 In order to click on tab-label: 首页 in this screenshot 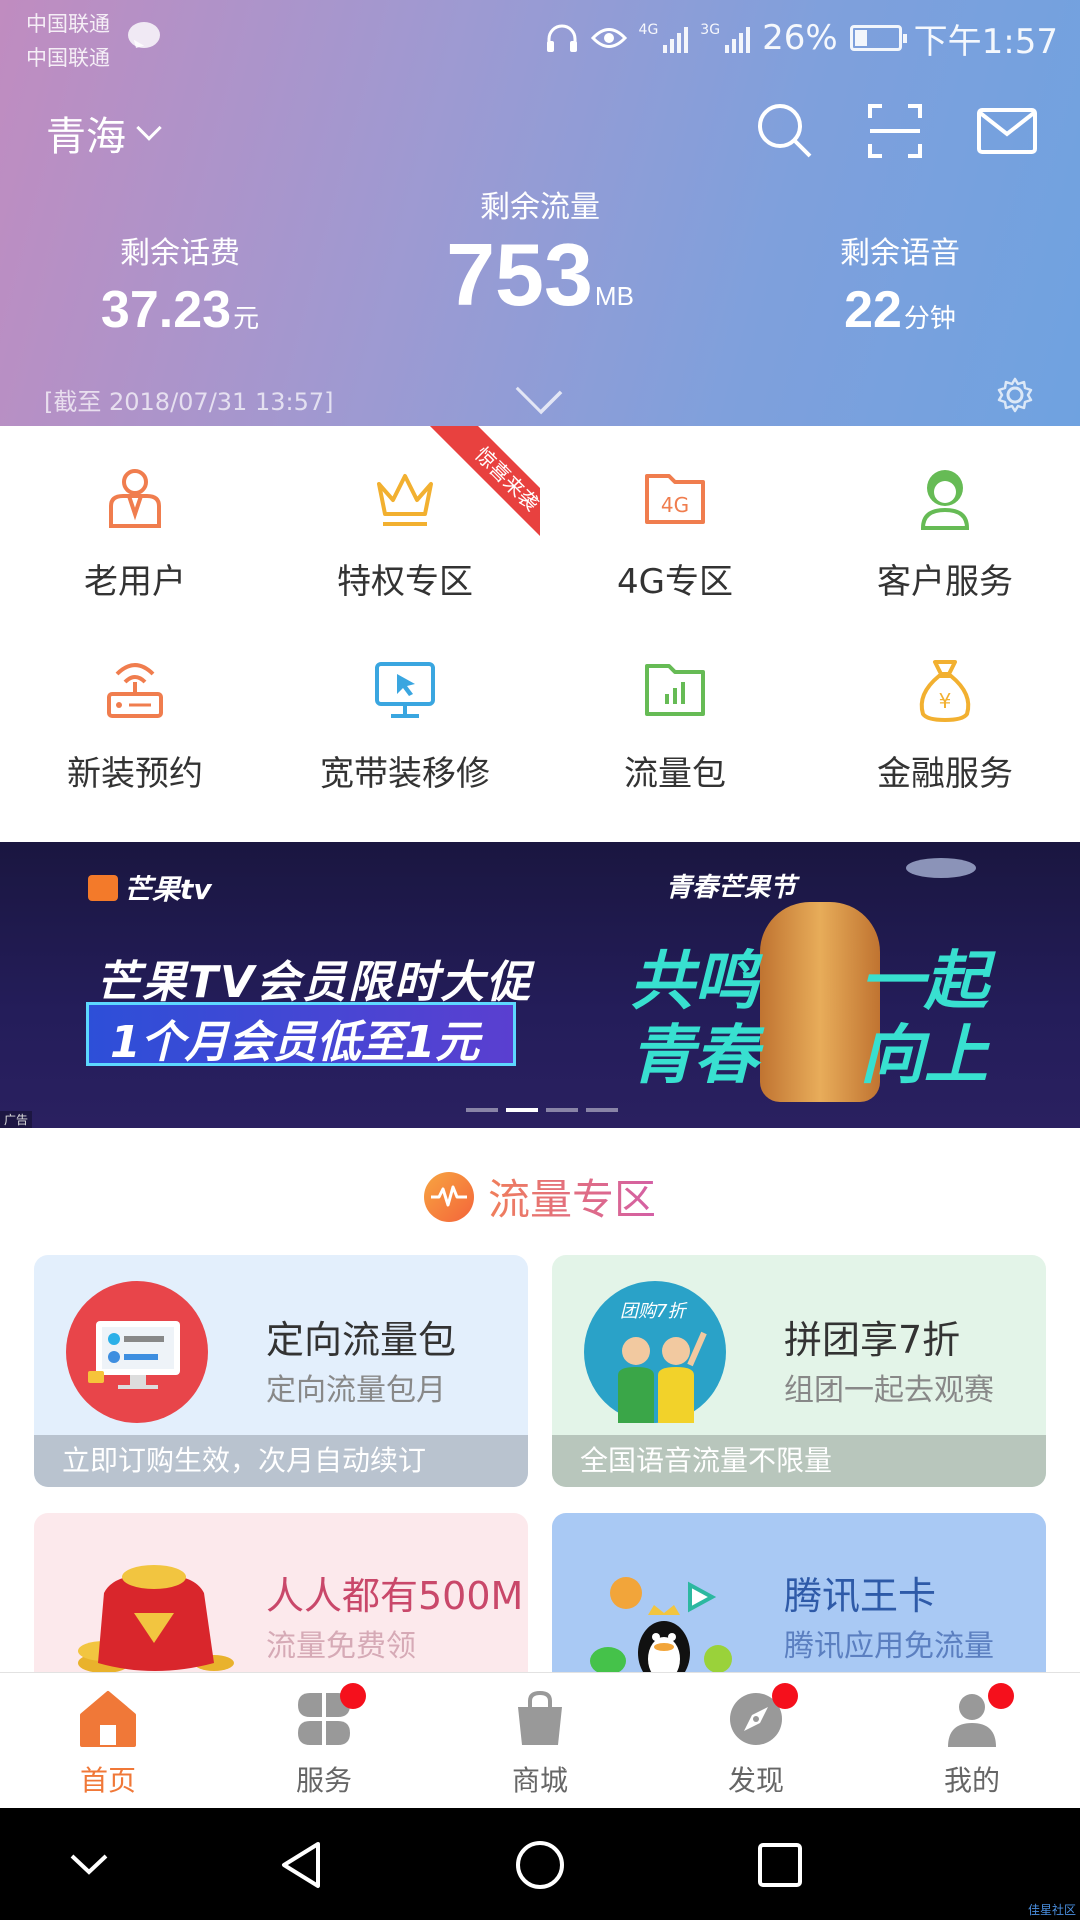, I will do `click(107, 1780)`.